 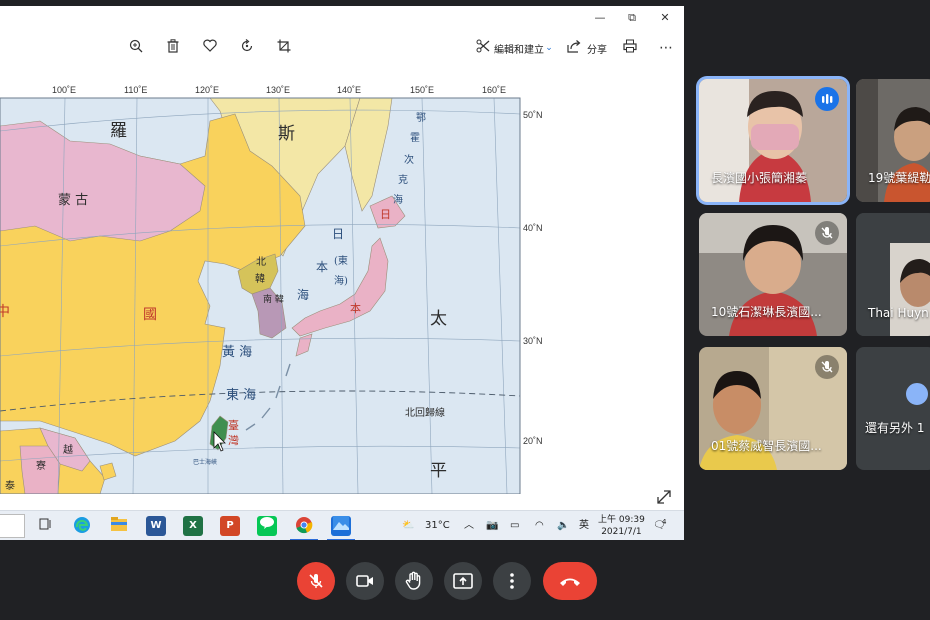 I want to click on photos-toolbar: 編輯和建立 ⌄ 分享 ⋯, so click(x=342, y=48).